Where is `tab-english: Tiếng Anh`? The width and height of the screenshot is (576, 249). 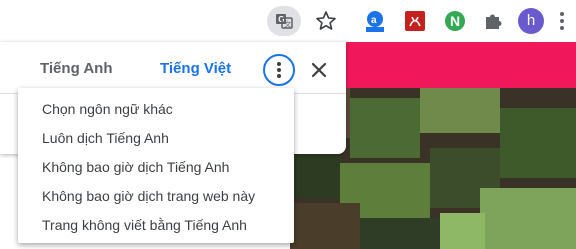 tab-english: Tiếng Anh is located at coordinates (76, 68).